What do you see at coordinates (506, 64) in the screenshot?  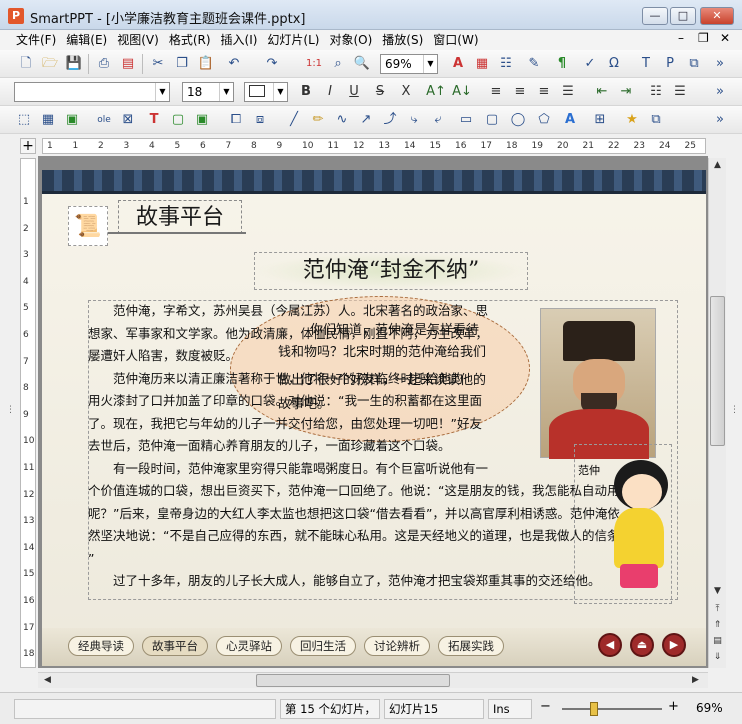 I see `insert-table-icon: ☷` at bounding box center [506, 64].